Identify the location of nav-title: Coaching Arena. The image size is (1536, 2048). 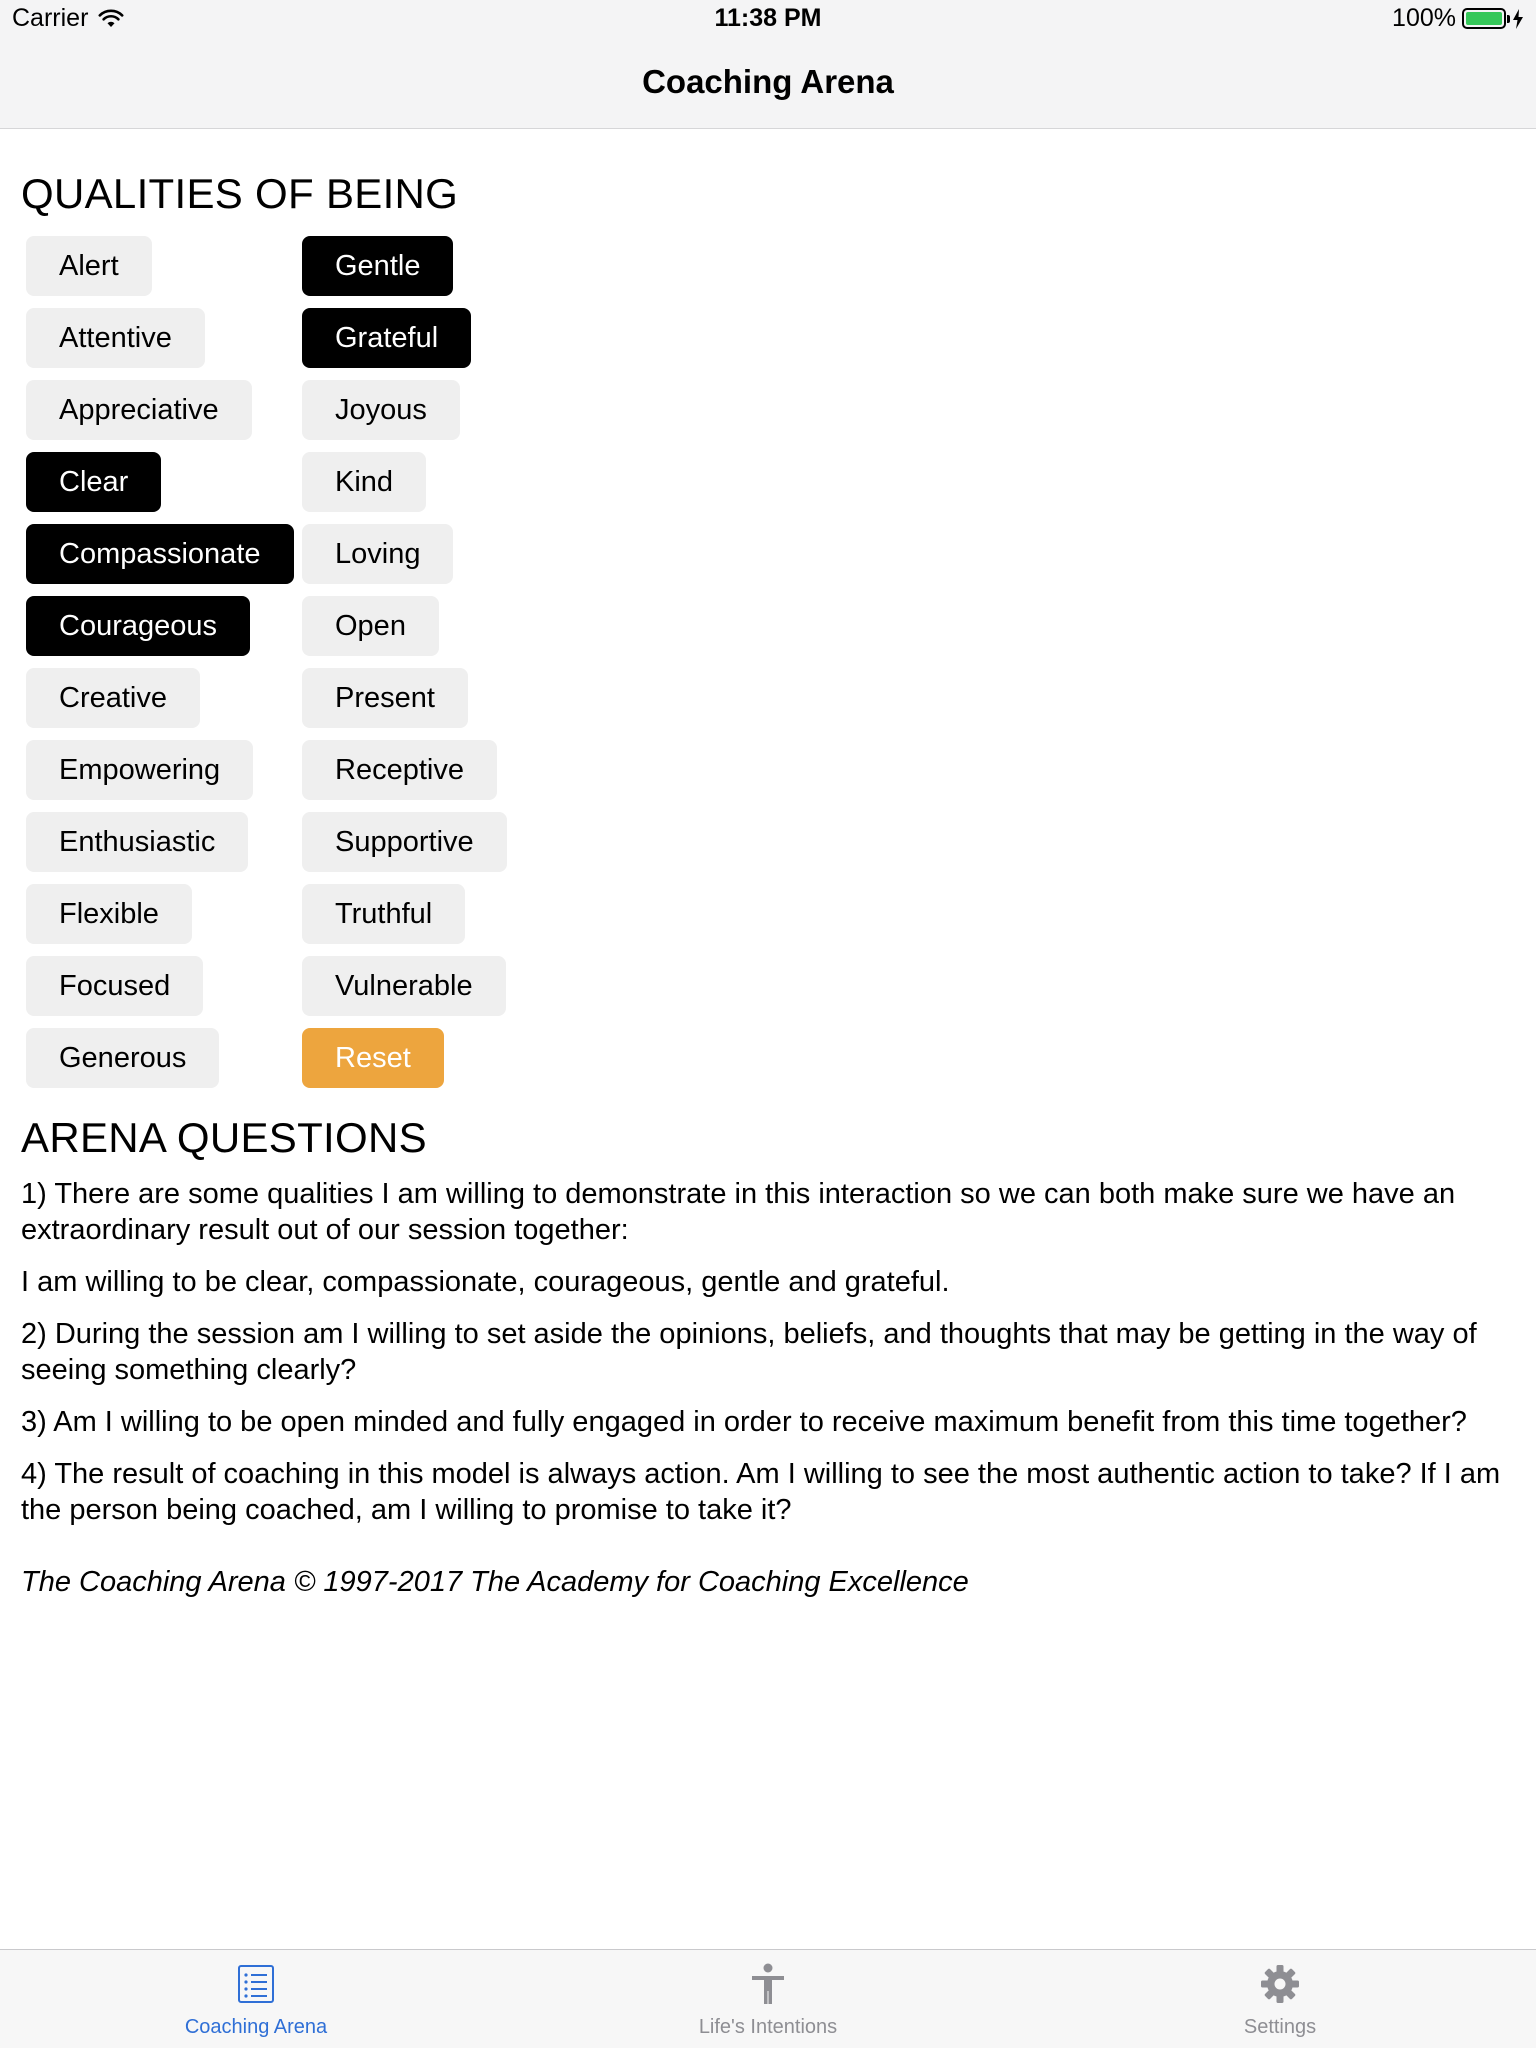
(768, 81).